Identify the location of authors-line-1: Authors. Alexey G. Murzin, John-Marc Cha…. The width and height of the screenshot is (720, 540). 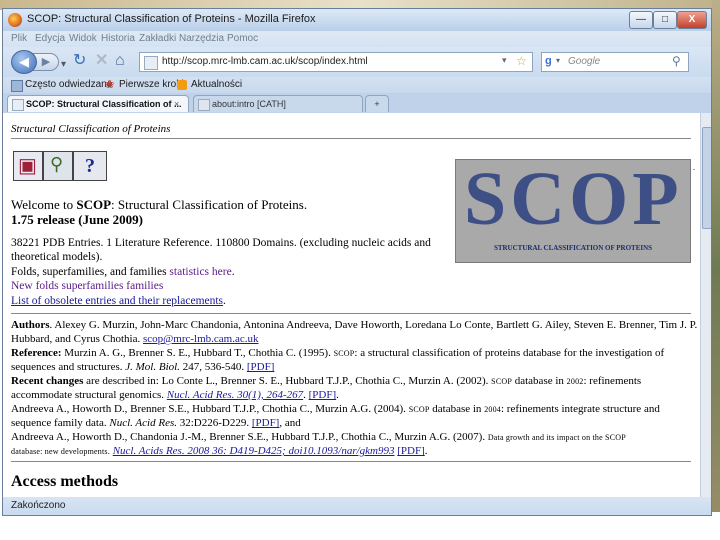
(354, 325).